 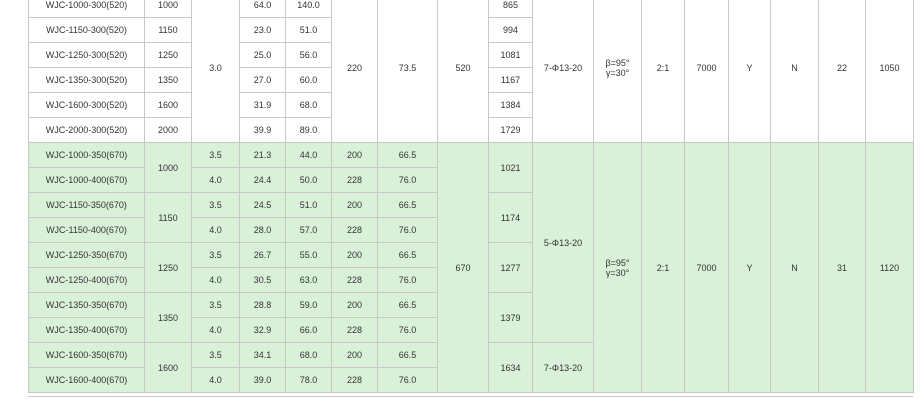 I want to click on value-cell: 68.0, so click(x=308, y=105).